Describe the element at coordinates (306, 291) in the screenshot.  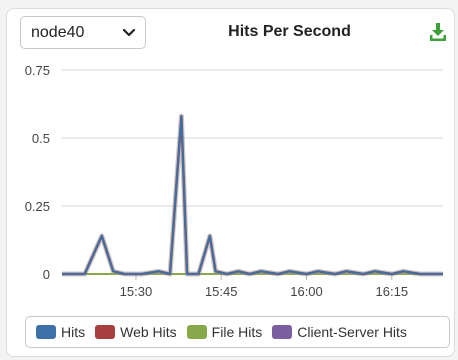
I see `x-tick-label: 16:00` at that location.